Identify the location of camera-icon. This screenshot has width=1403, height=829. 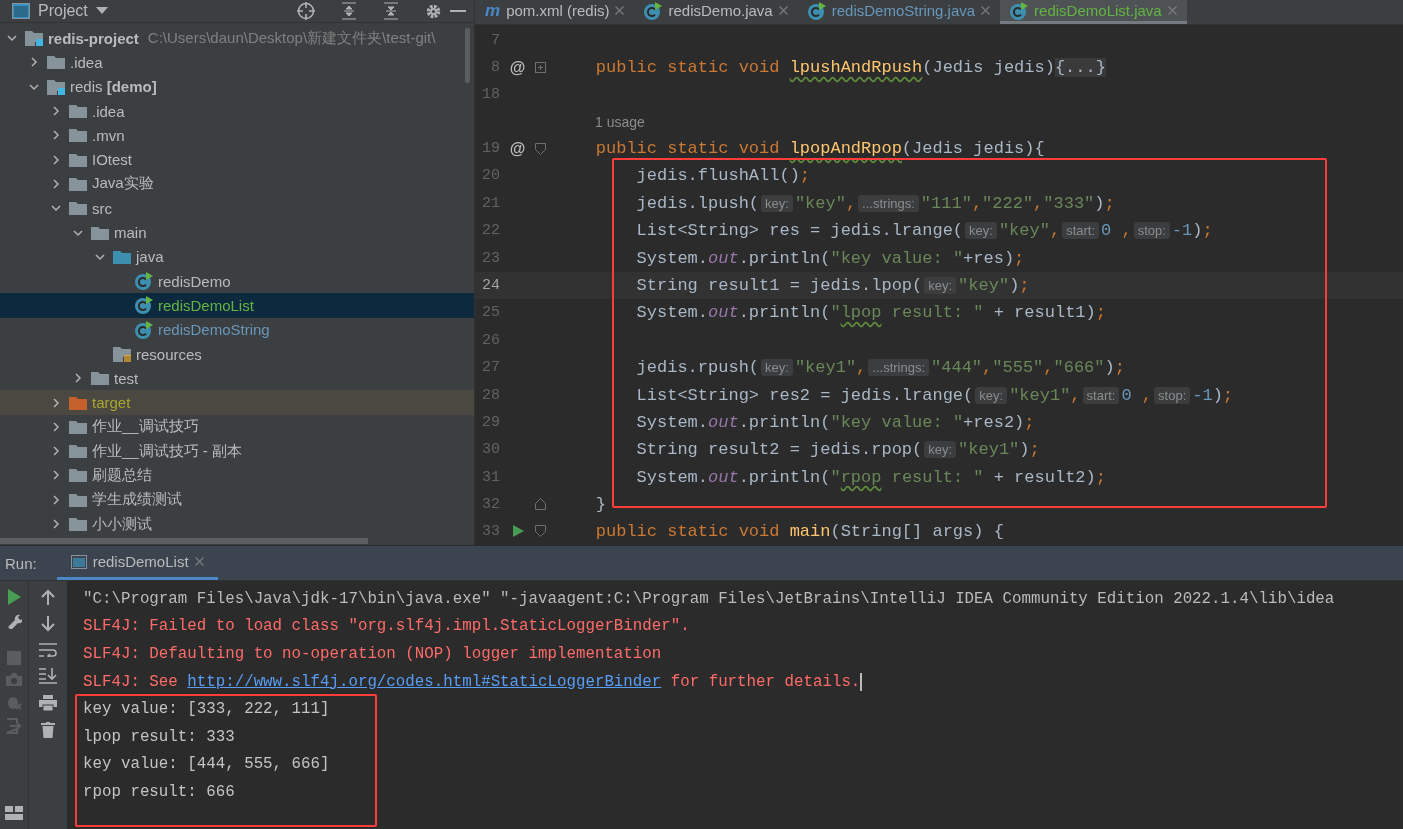
(14, 679).